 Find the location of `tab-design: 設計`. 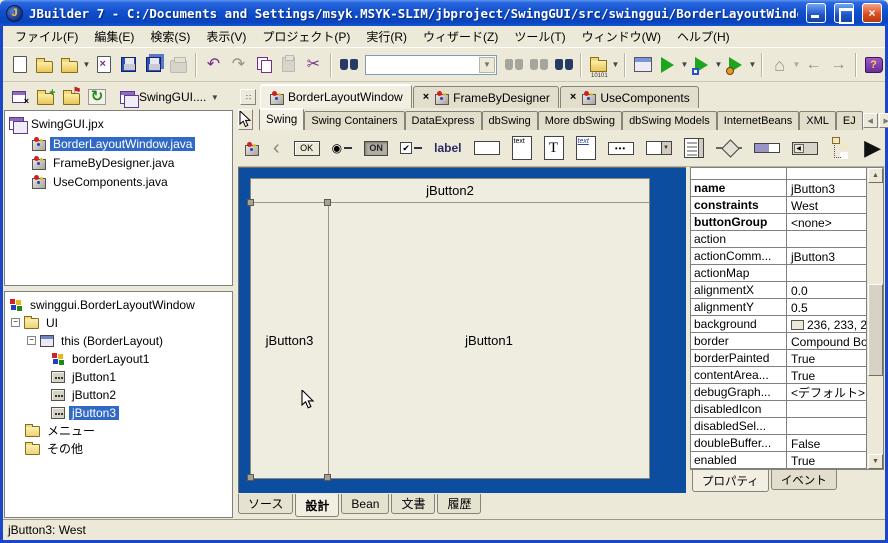

tab-design: 設計 is located at coordinates (317, 505).